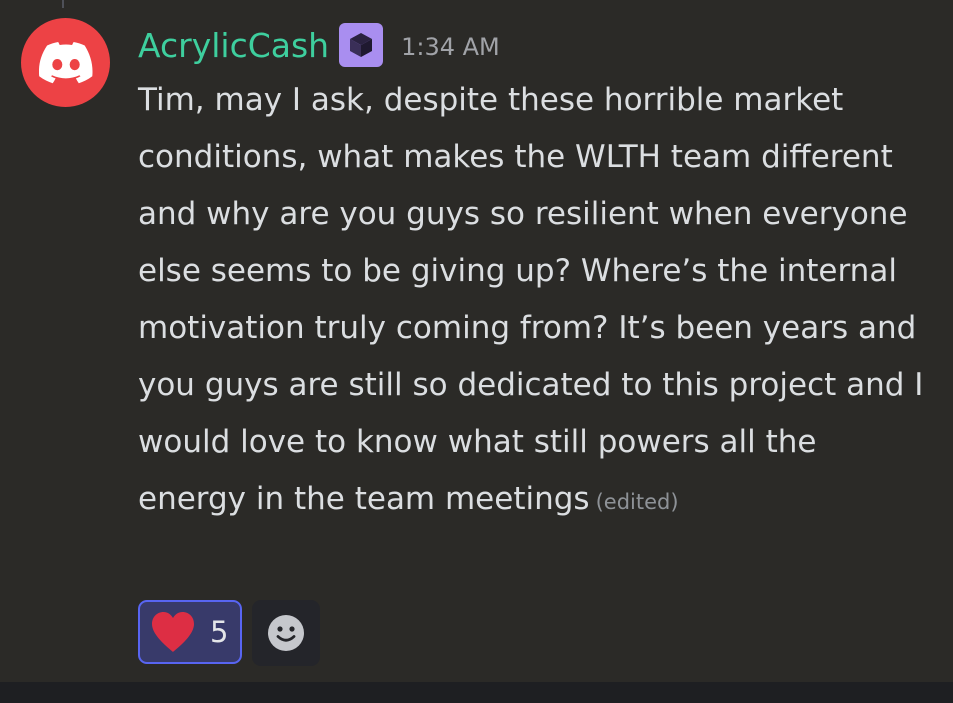 The height and width of the screenshot is (703, 953). What do you see at coordinates (637, 502) in the screenshot?
I see `edited-label: (edited)` at bounding box center [637, 502].